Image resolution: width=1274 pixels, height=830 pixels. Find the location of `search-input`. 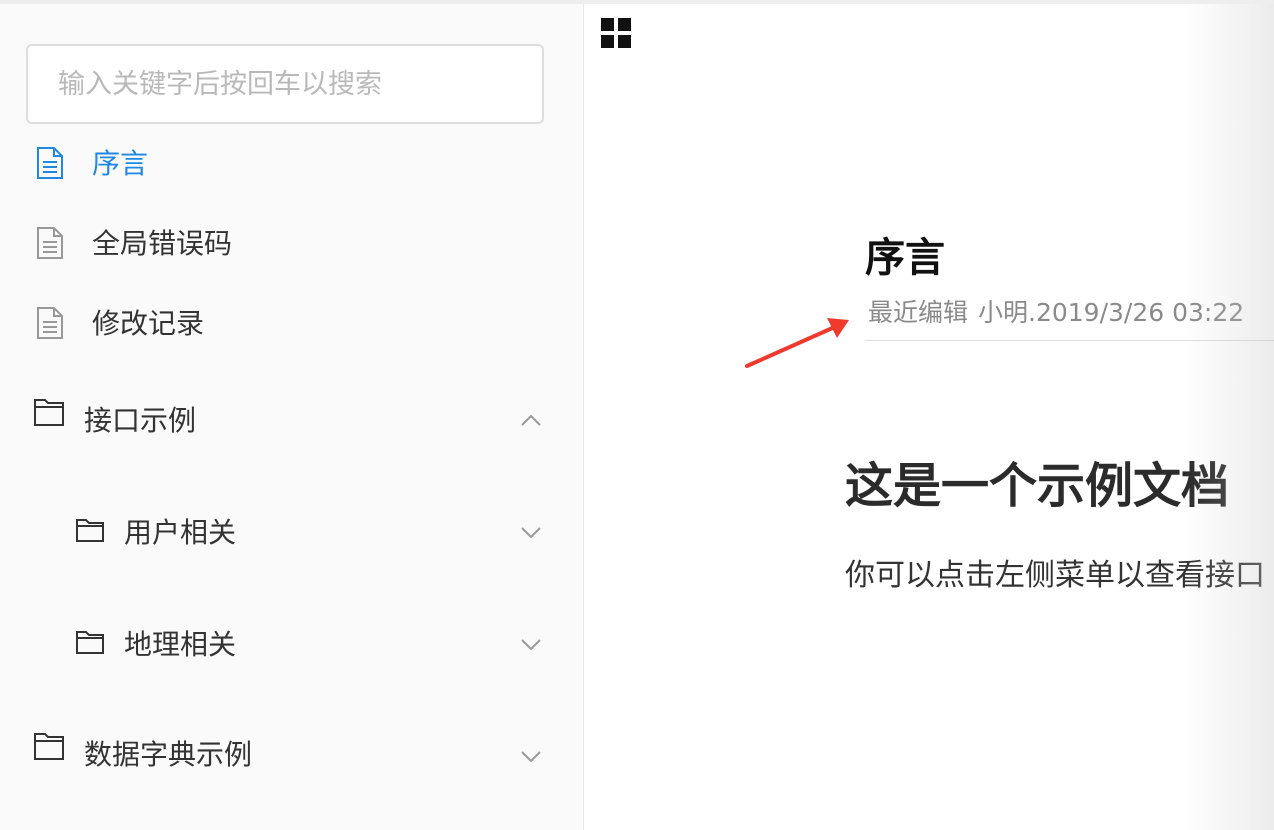

search-input is located at coordinates (285, 84).